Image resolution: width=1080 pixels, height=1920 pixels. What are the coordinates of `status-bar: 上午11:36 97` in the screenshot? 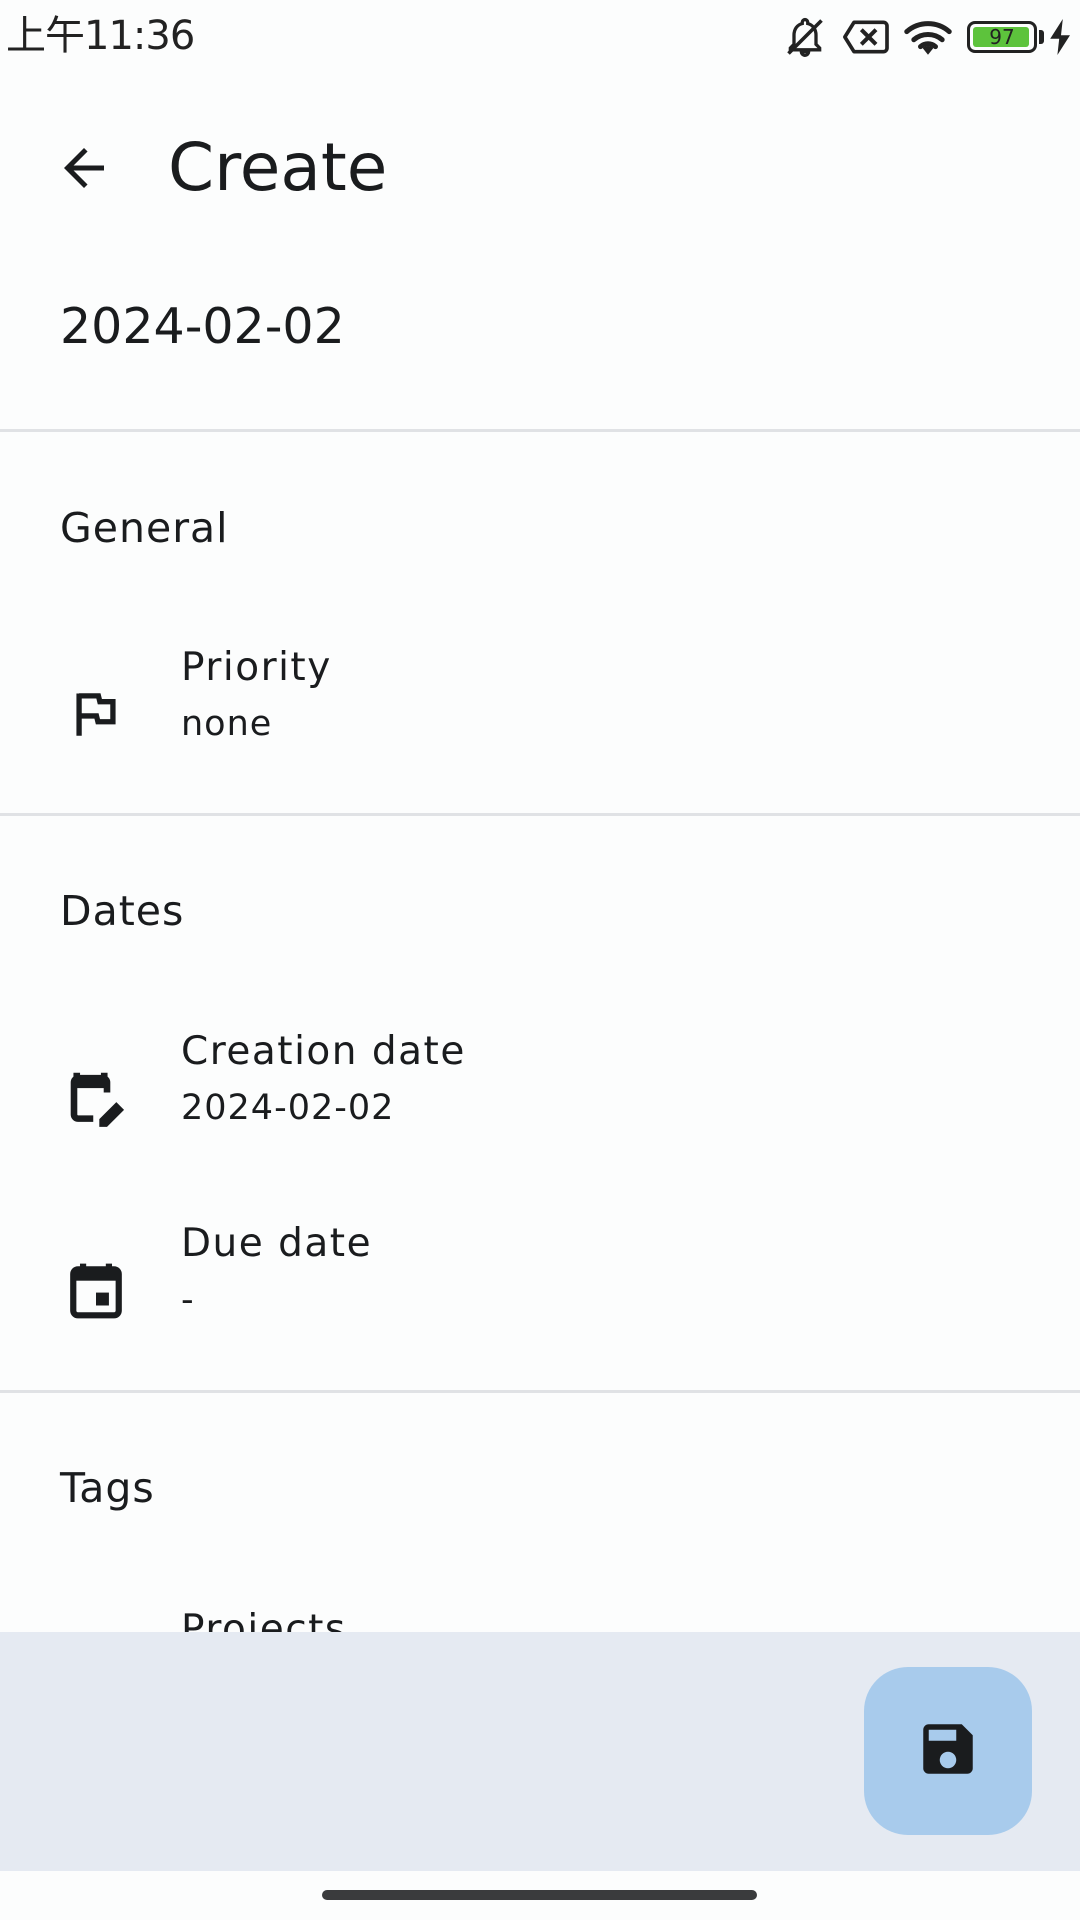 It's located at (540, 36).